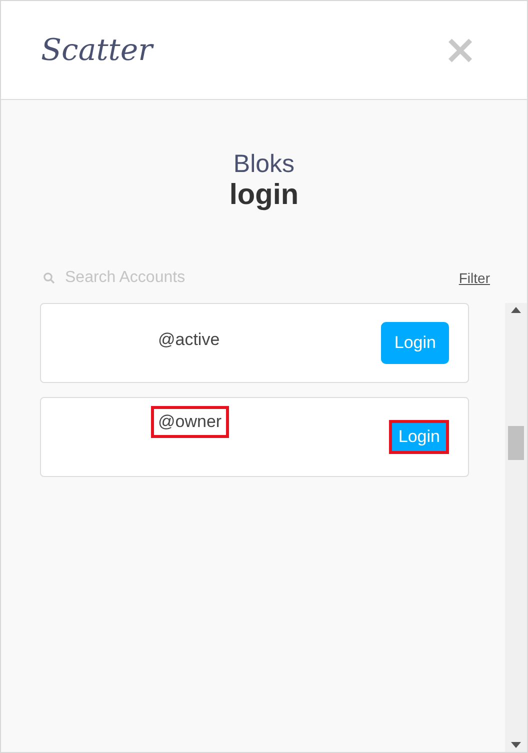 The width and height of the screenshot is (528, 753). What do you see at coordinates (189, 340) in the screenshot?
I see `account-name: @active` at bounding box center [189, 340].